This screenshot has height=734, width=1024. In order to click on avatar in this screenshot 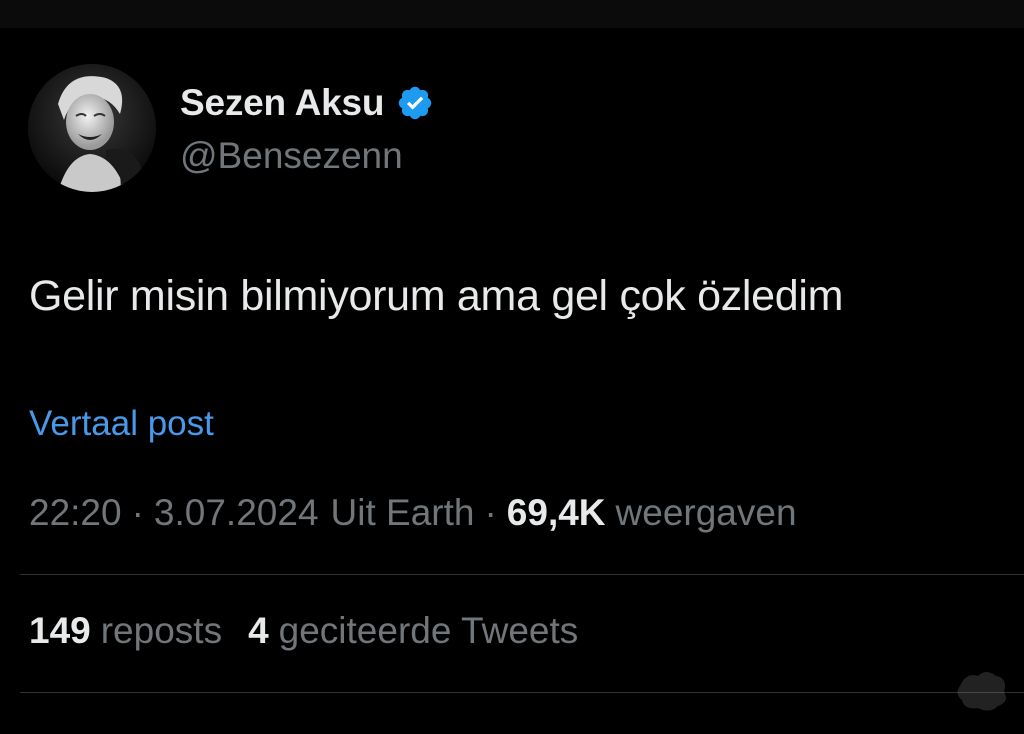, I will do `click(92, 128)`.